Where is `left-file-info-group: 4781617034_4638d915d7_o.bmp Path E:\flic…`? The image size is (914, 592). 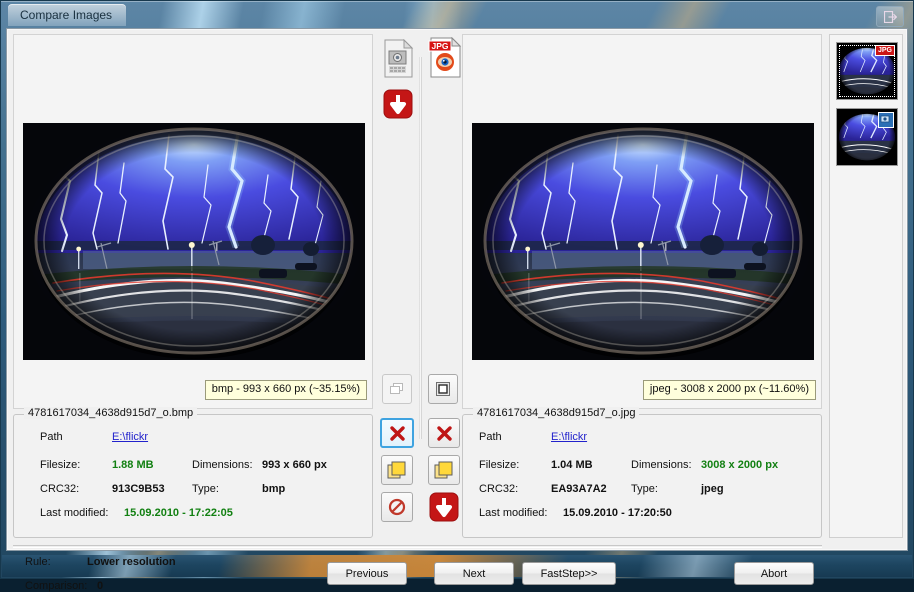
left-file-info-group: 4781617034_4638d915d7_o.bmp Path E:\flic… is located at coordinates (193, 472).